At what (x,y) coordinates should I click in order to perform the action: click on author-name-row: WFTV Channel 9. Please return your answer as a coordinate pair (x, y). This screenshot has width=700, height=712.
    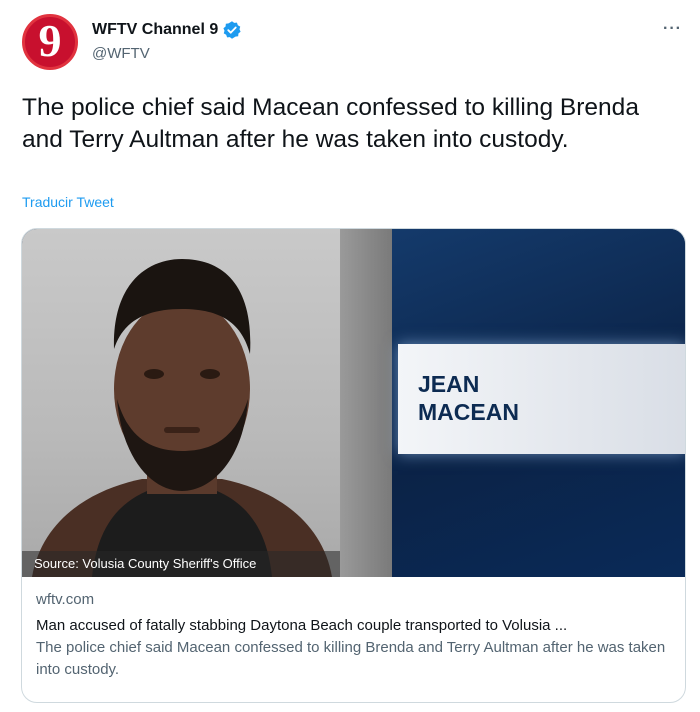
    Looking at the image, I should click on (167, 30).